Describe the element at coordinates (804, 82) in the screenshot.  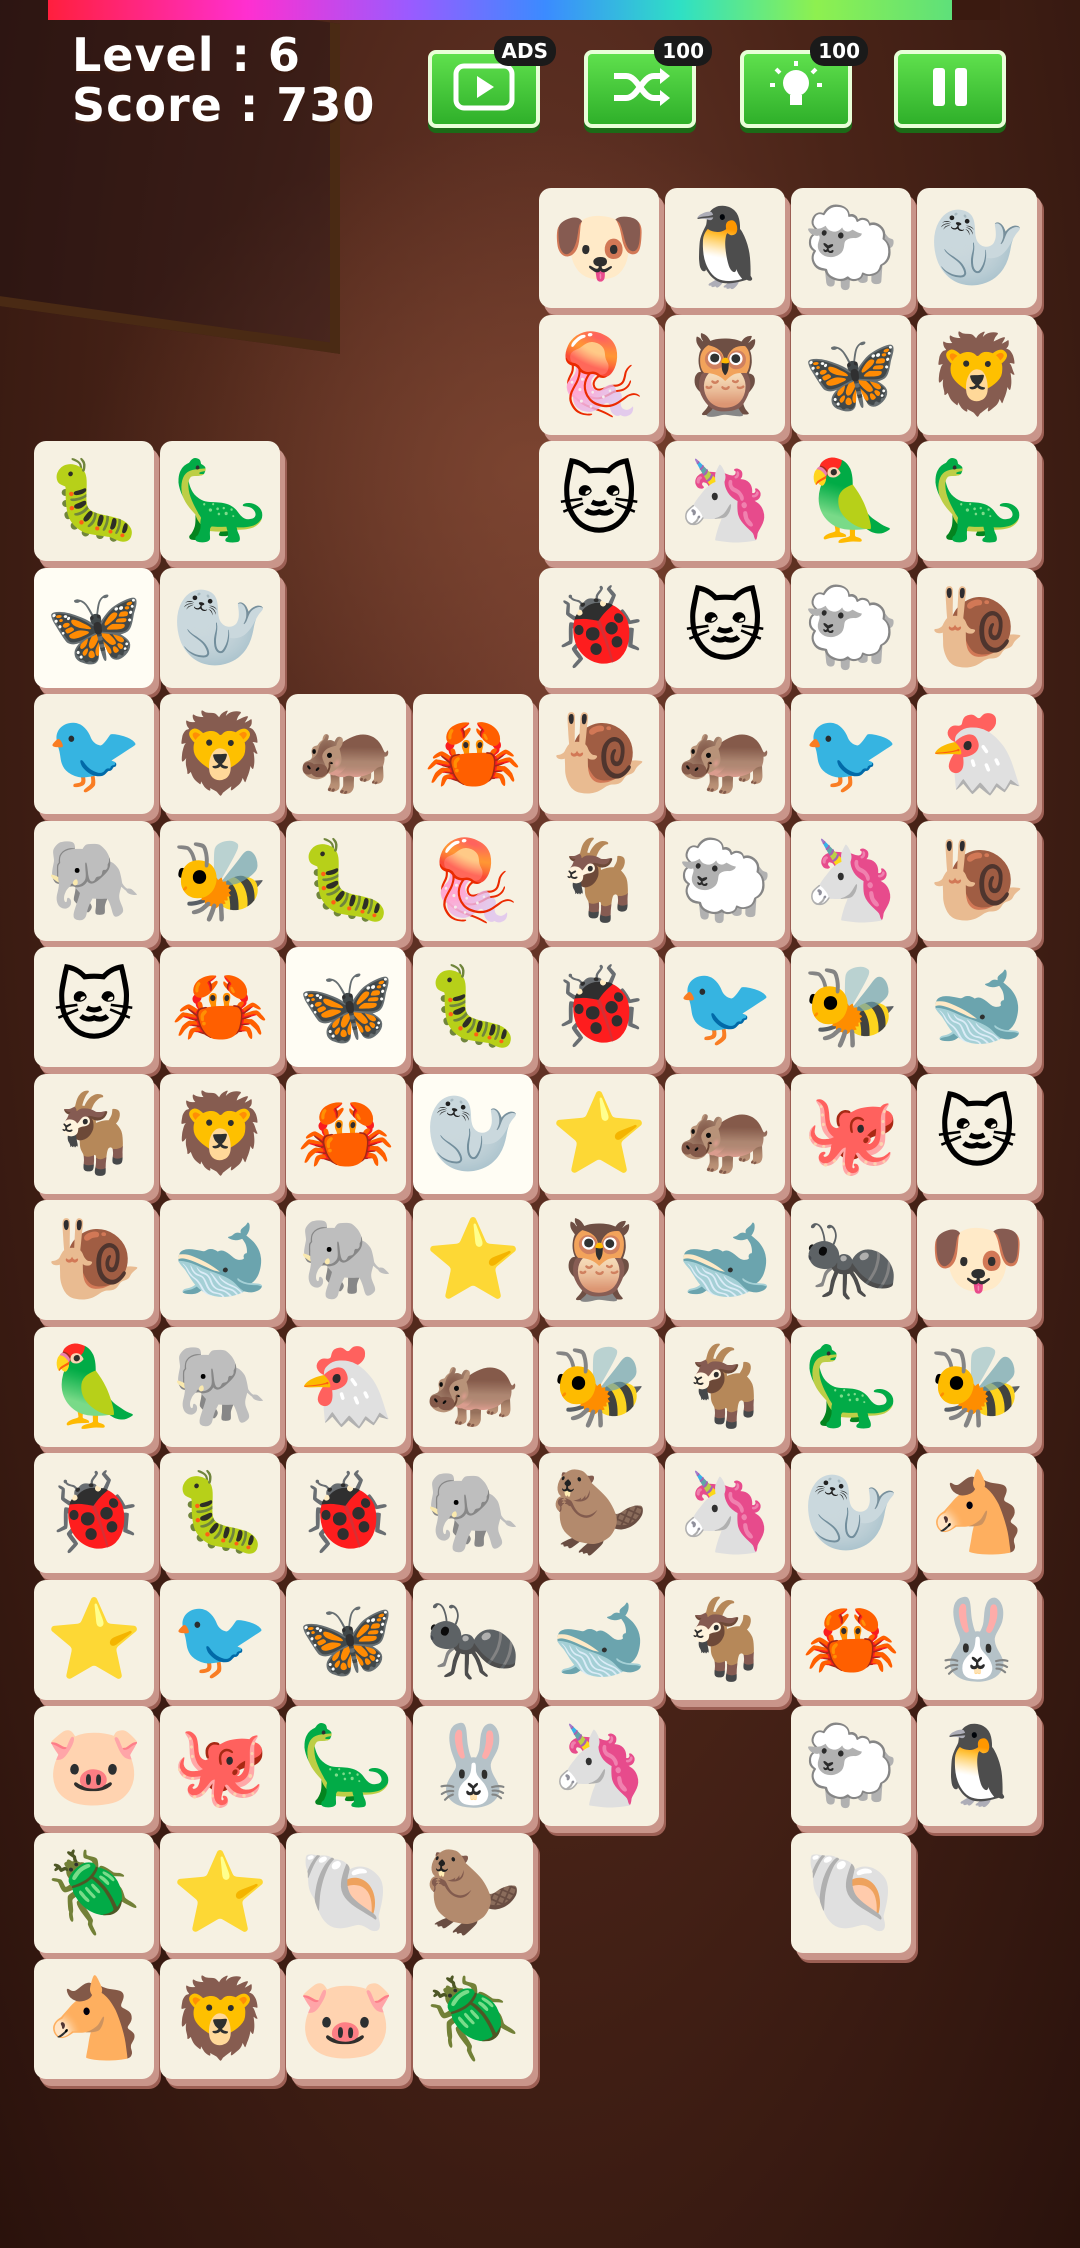
I see `hint-button: 100` at that location.